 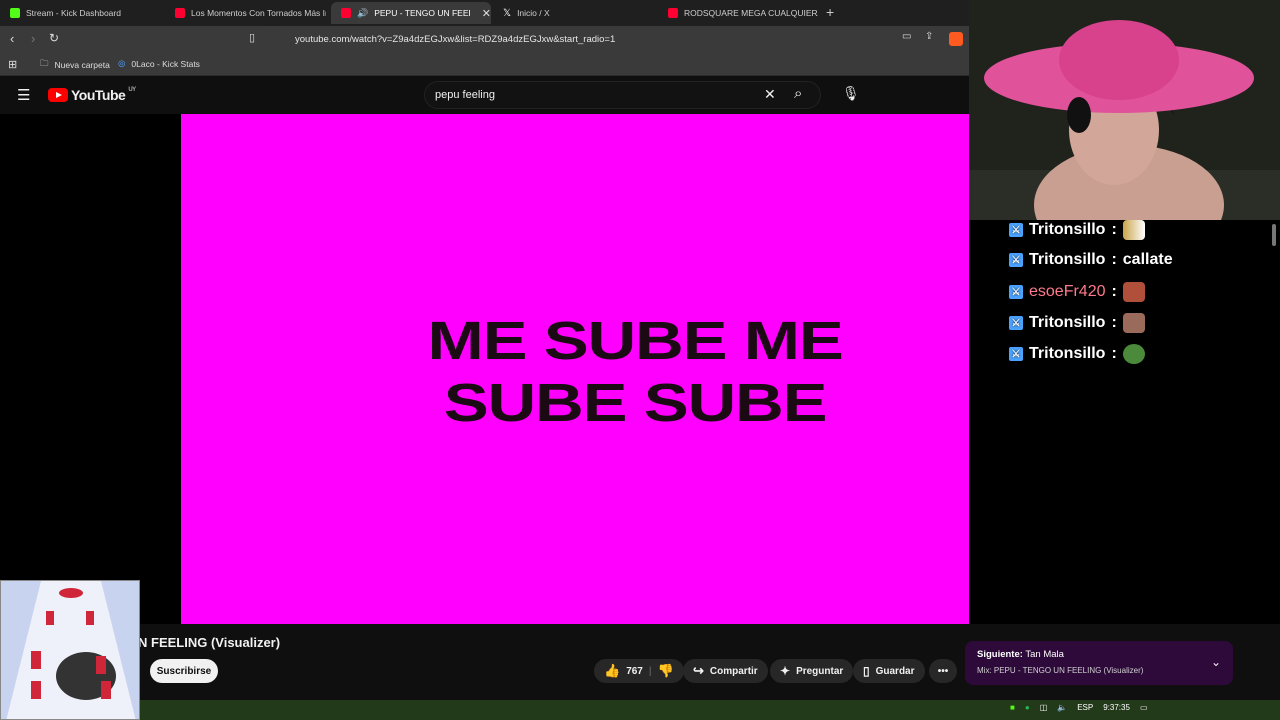 I want to click on kick-icon, so click(x=15, y=13).